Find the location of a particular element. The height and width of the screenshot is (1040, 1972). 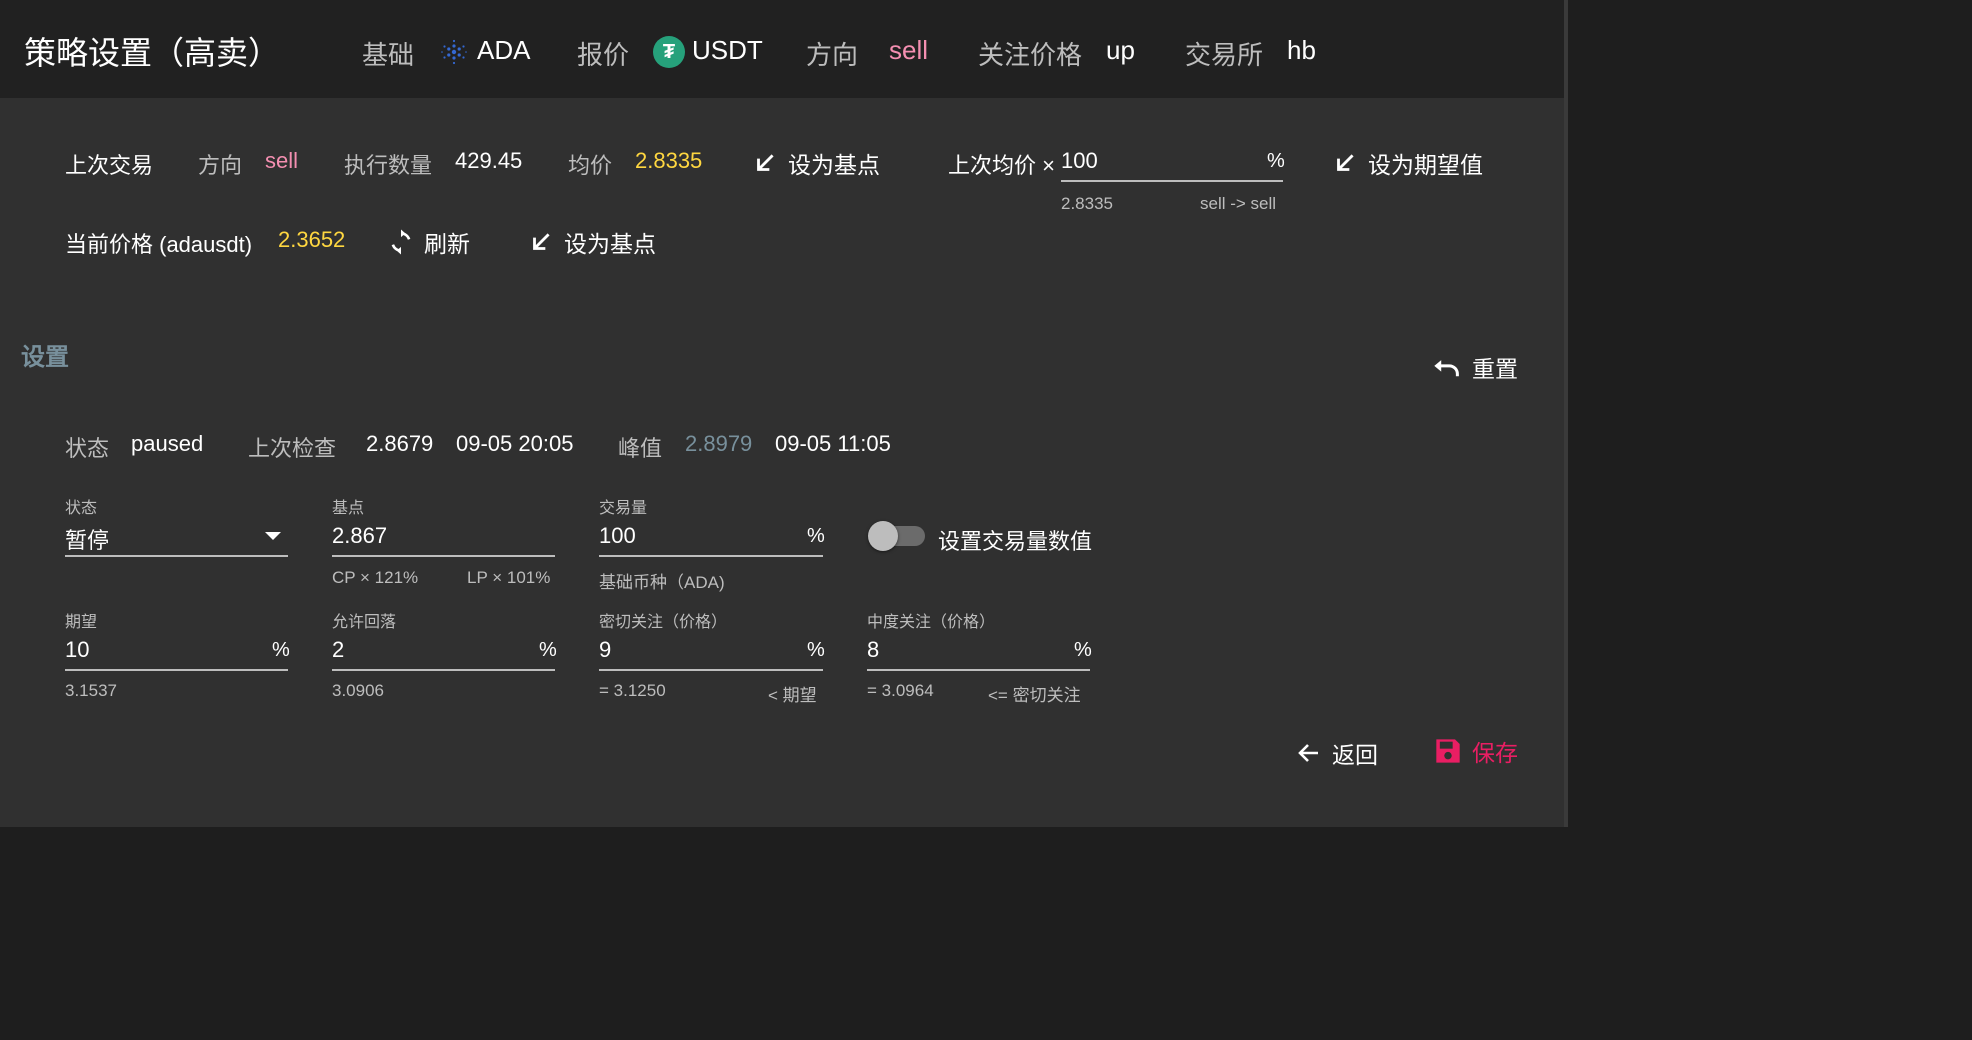

avg-multiplier-hint-right: sell -> sell is located at coordinates (1238, 203).